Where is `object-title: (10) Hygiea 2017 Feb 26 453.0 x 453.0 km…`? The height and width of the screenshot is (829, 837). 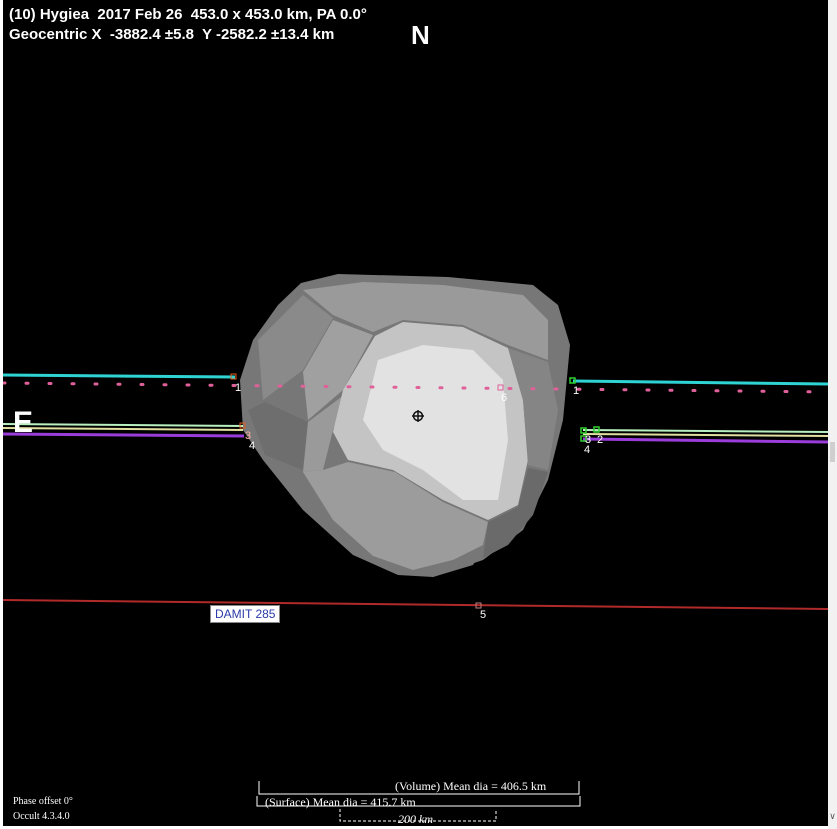
object-title: (10) Hygiea 2017 Feb 26 453.0 x 453.0 km… is located at coordinates (188, 14).